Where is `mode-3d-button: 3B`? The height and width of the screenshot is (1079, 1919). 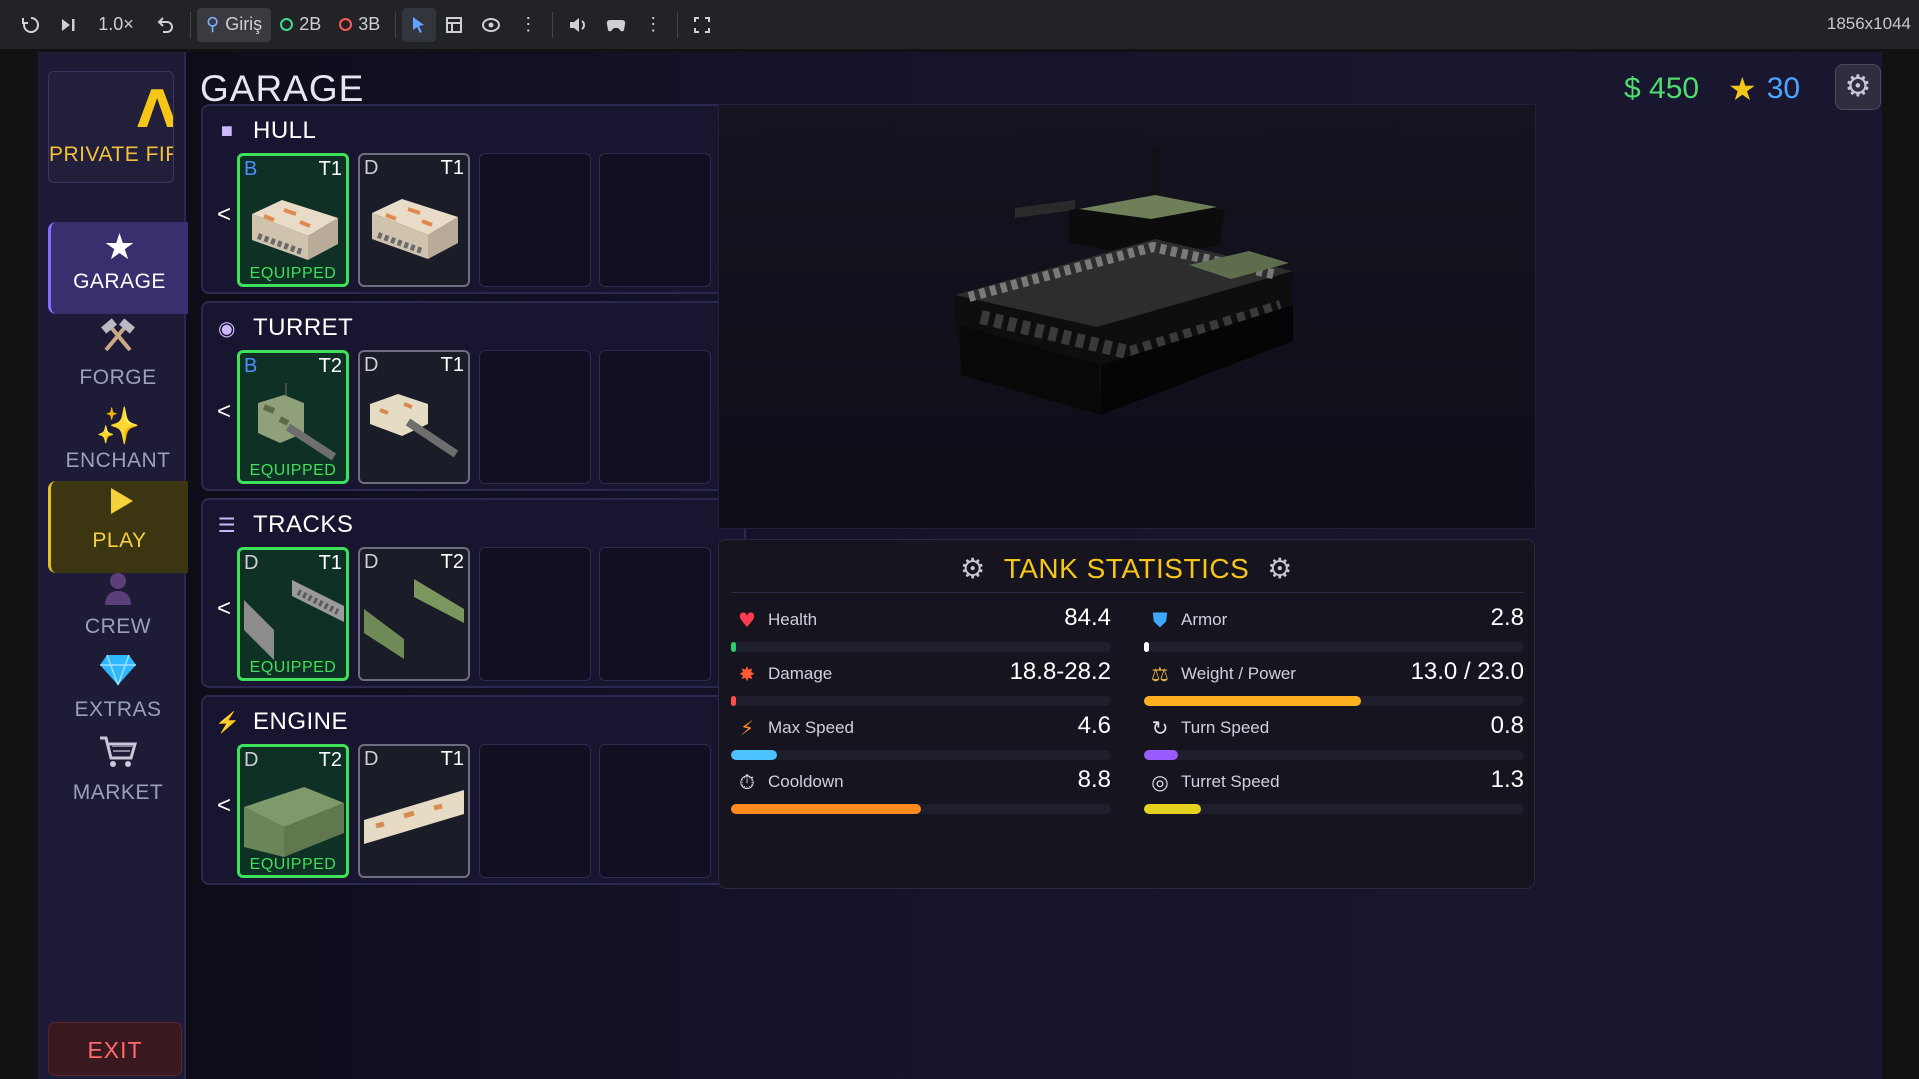
mode-3d-button: 3B is located at coordinates (359, 25).